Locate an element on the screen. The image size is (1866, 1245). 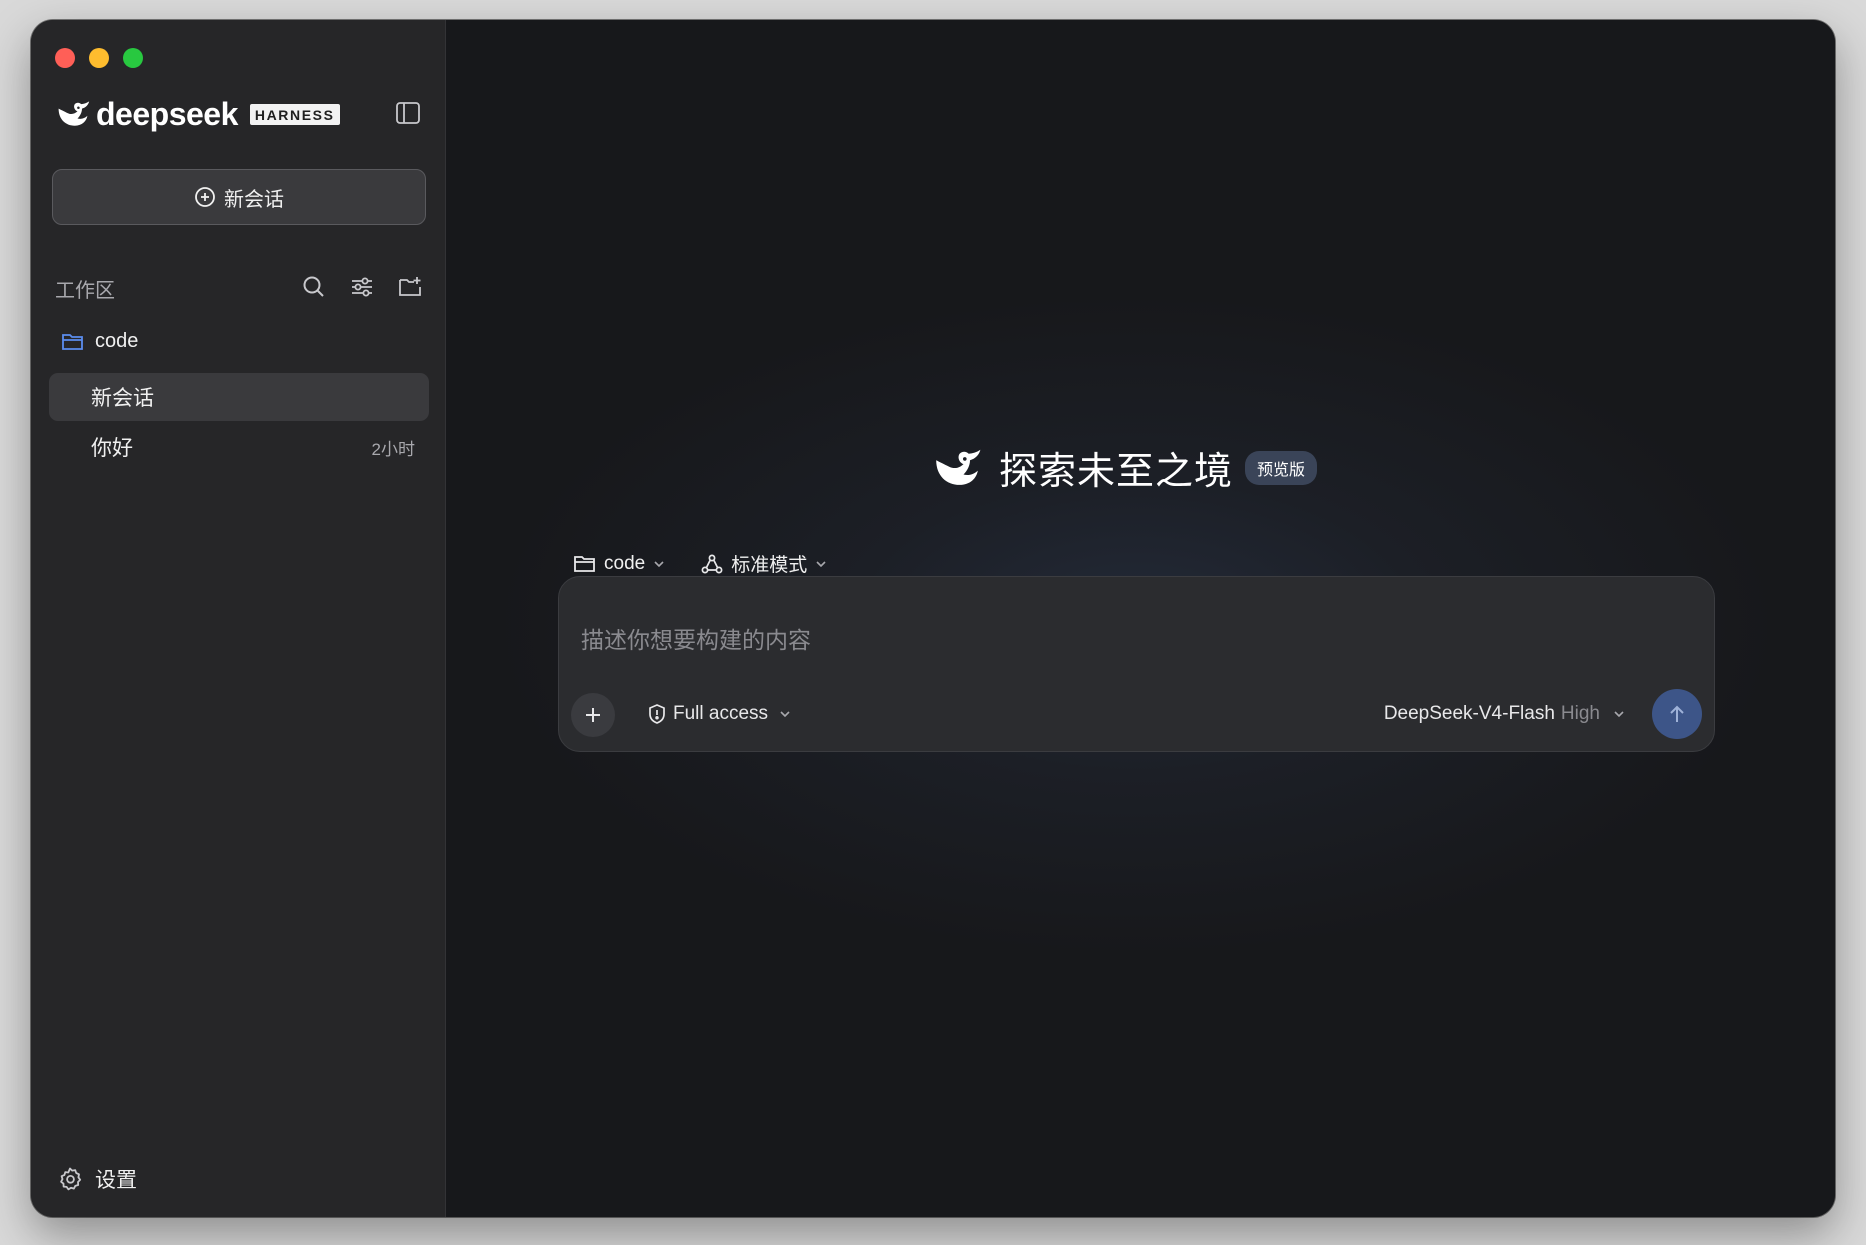
chat-title: 新会话 is located at coordinates (122, 398).